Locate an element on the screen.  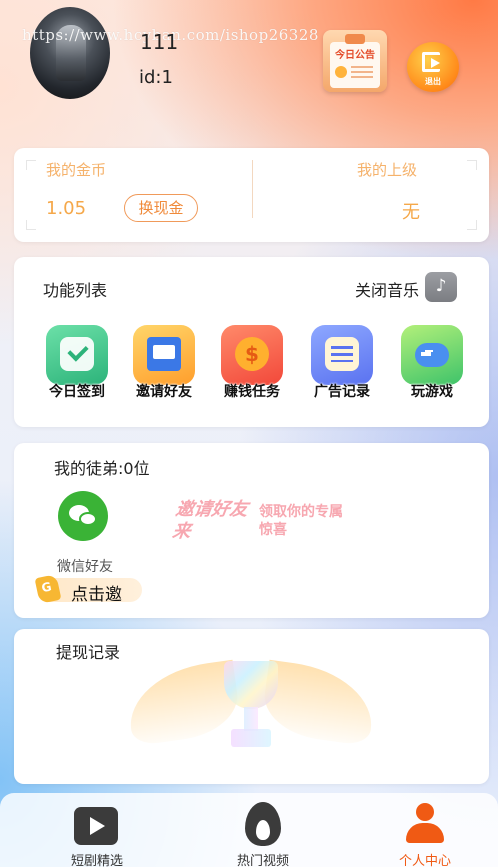
checkin-button is located at coordinates (77, 355).